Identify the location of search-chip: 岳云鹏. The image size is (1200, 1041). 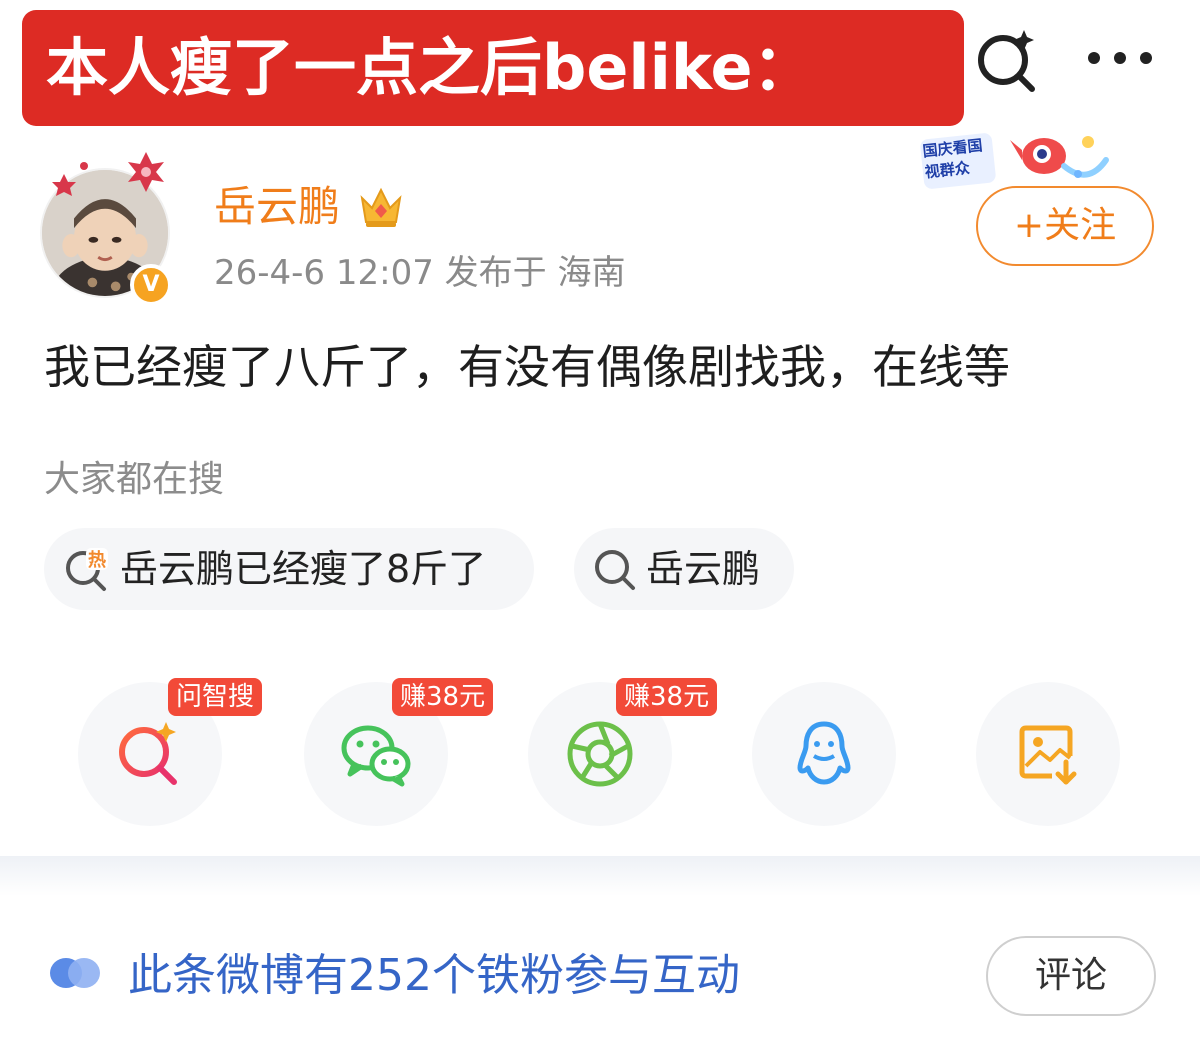
(684, 569).